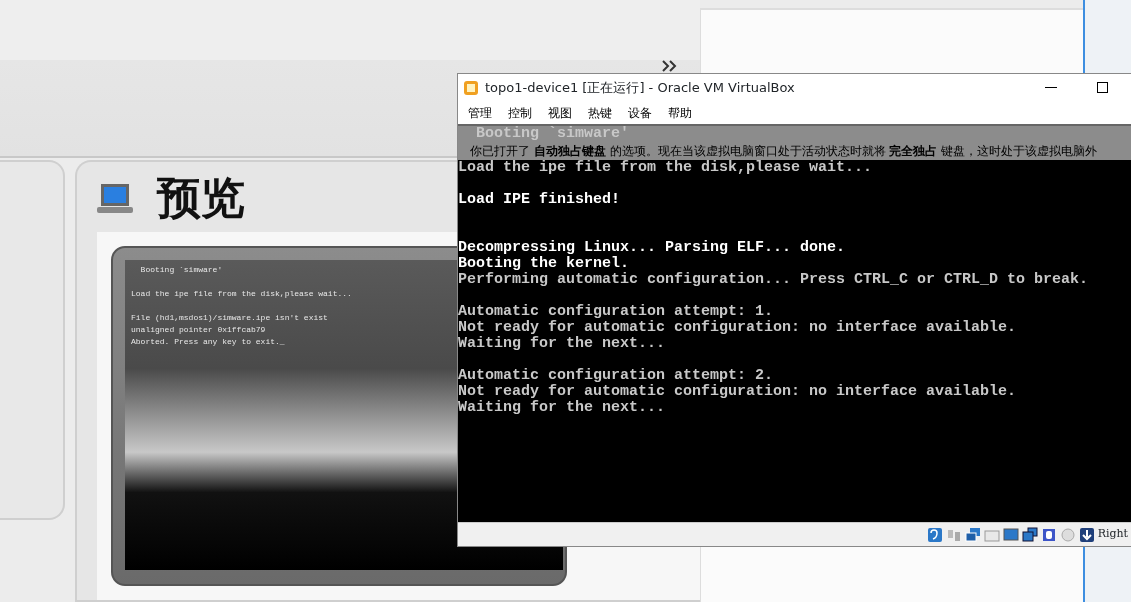 The image size is (1131, 602). Describe the element at coordinates (652, 248) in the screenshot. I see `console-line: Decompressing Linux... Parsing ELF... done.` at that location.